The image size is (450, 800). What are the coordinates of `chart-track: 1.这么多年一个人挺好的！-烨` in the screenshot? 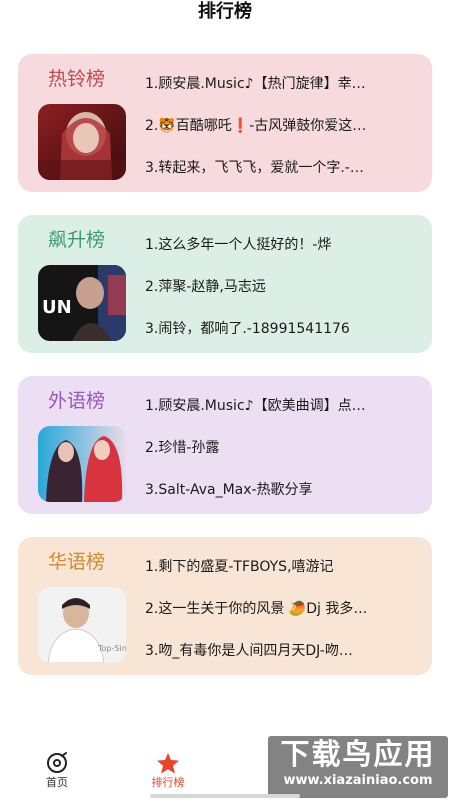 It's located at (280, 245).